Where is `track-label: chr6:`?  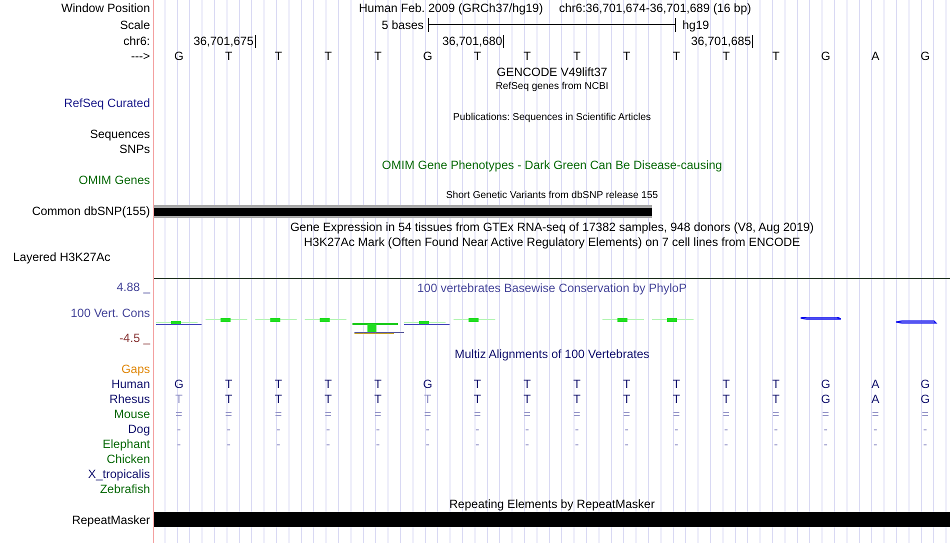 track-label: chr6: is located at coordinates (136, 41).